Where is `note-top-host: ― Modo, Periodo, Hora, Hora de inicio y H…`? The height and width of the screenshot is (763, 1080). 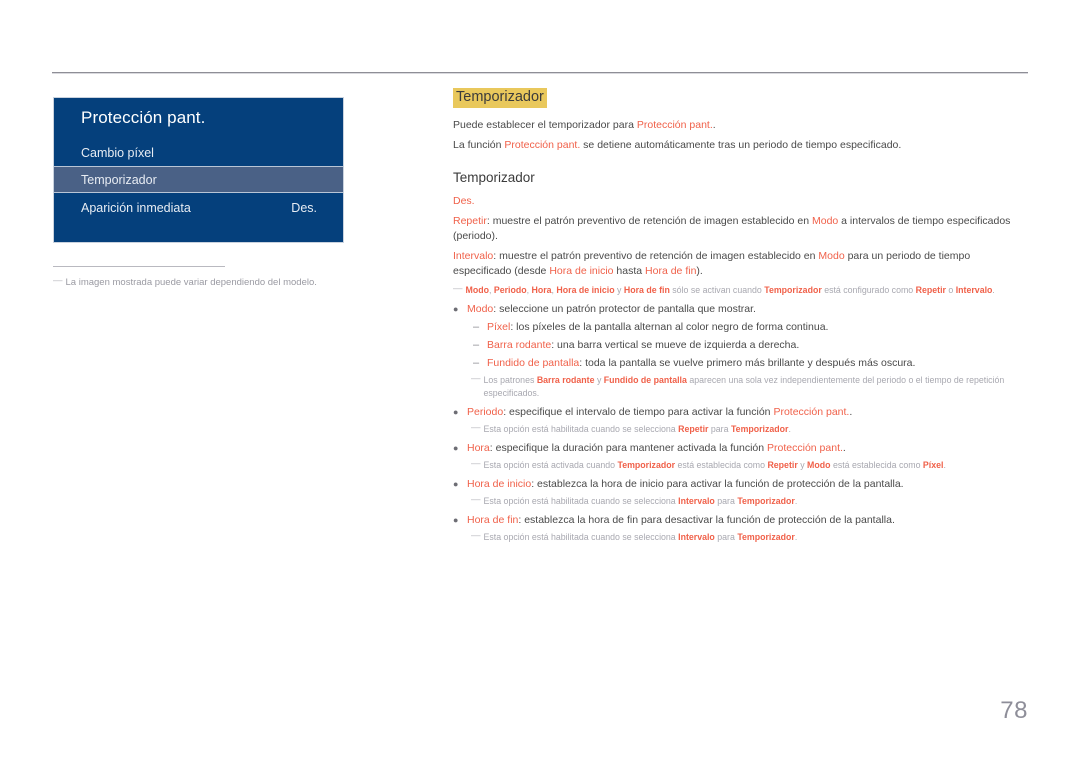 note-top-host: ― Modo, Periodo, Hora, Hora de inicio y H… is located at coordinates (740, 290).